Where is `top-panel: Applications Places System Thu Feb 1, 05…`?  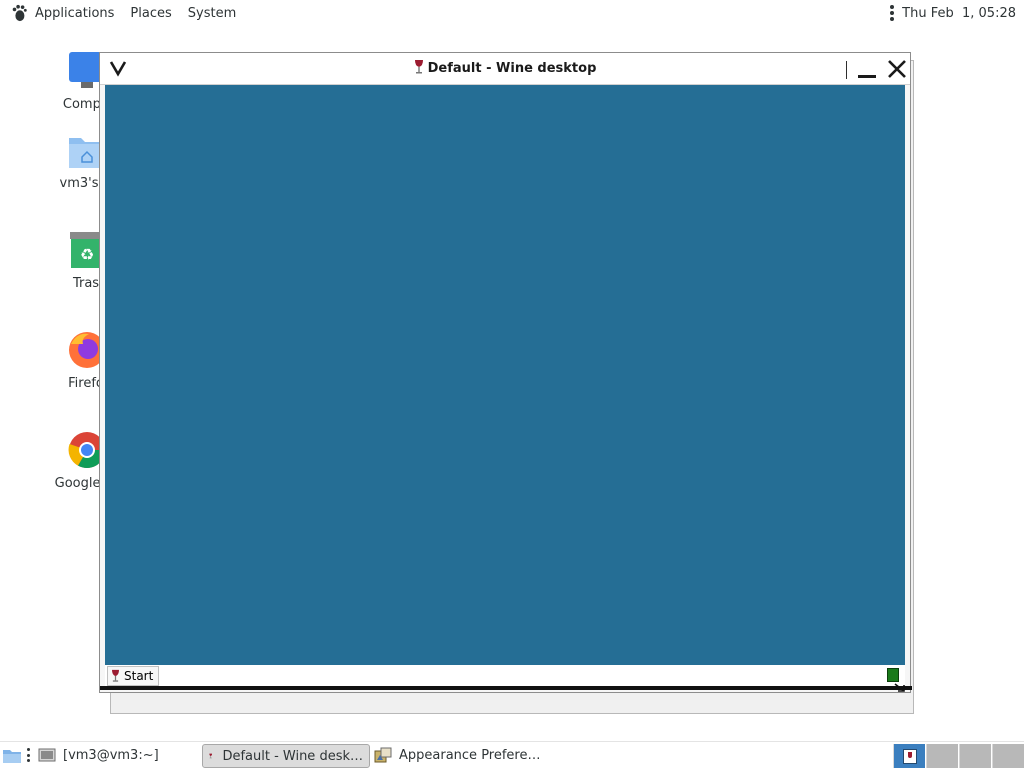 top-panel: Applications Places System Thu Feb 1, 05… is located at coordinates (512, 13).